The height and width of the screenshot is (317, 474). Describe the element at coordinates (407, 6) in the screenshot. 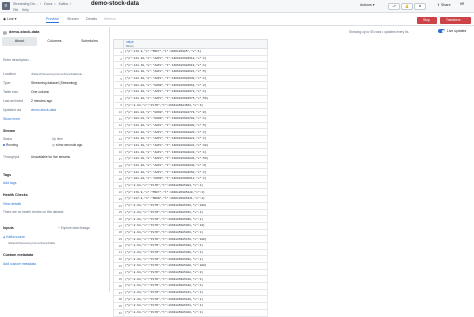

I see `notifications-button: 🔔` at that location.